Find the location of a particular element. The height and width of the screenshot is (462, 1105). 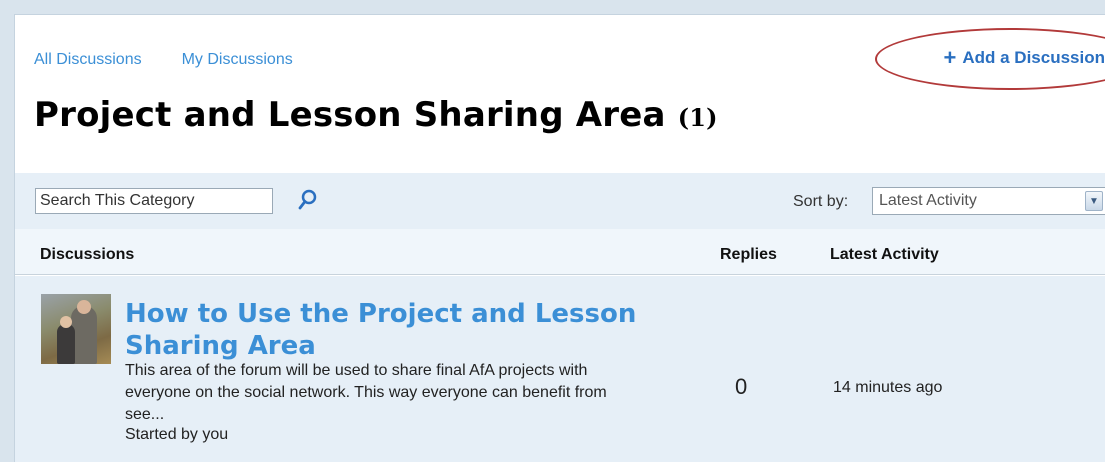

sort-label: Sort by: is located at coordinates (821, 201).